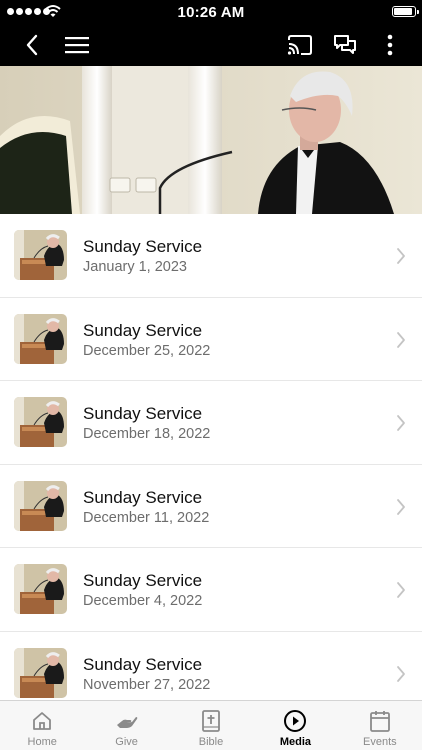  What do you see at coordinates (146, 517) in the screenshot?
I see `sermon-date: December 11, 2022` at bounding box center [146, 517].